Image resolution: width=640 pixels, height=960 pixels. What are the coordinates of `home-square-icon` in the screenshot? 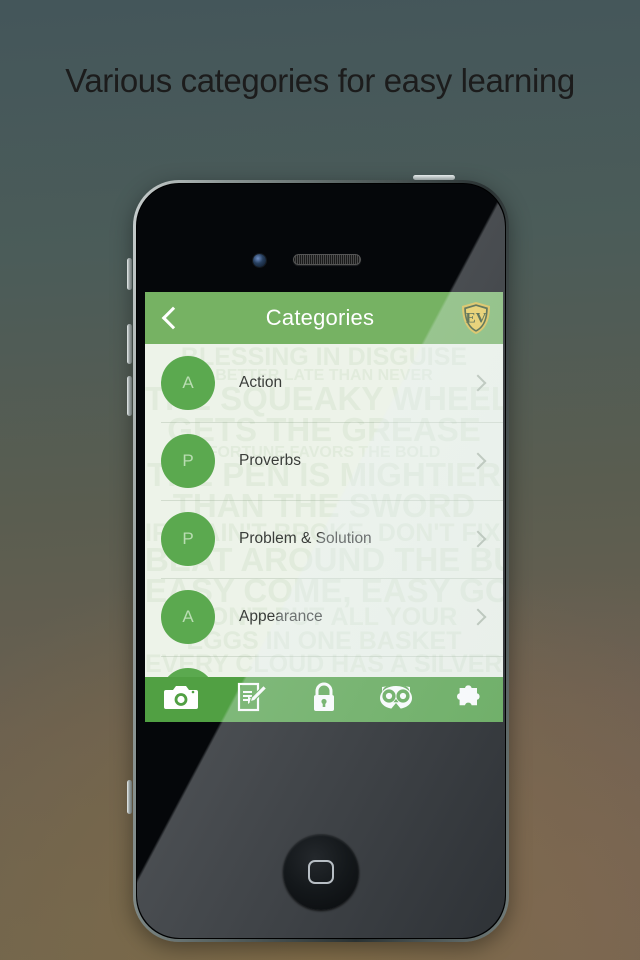 It's located at (321, 872).